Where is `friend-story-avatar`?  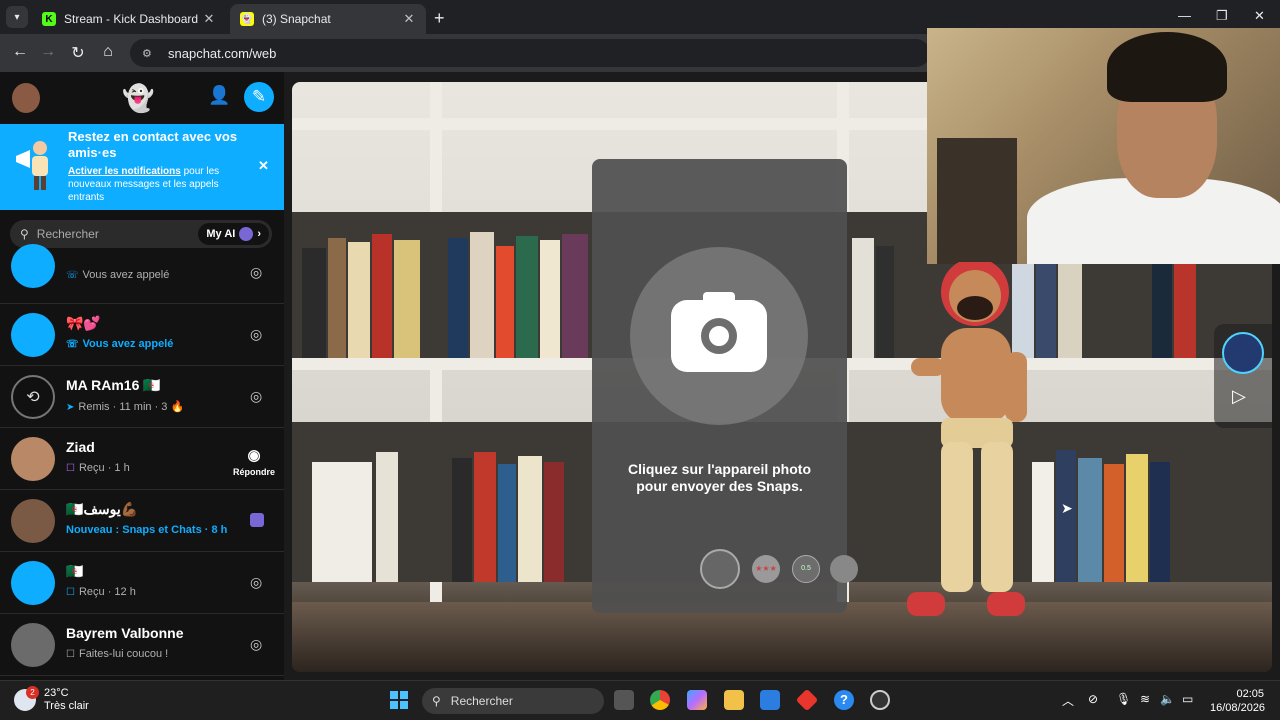
friend-story-avatar is located at coordinates (1243, 353).